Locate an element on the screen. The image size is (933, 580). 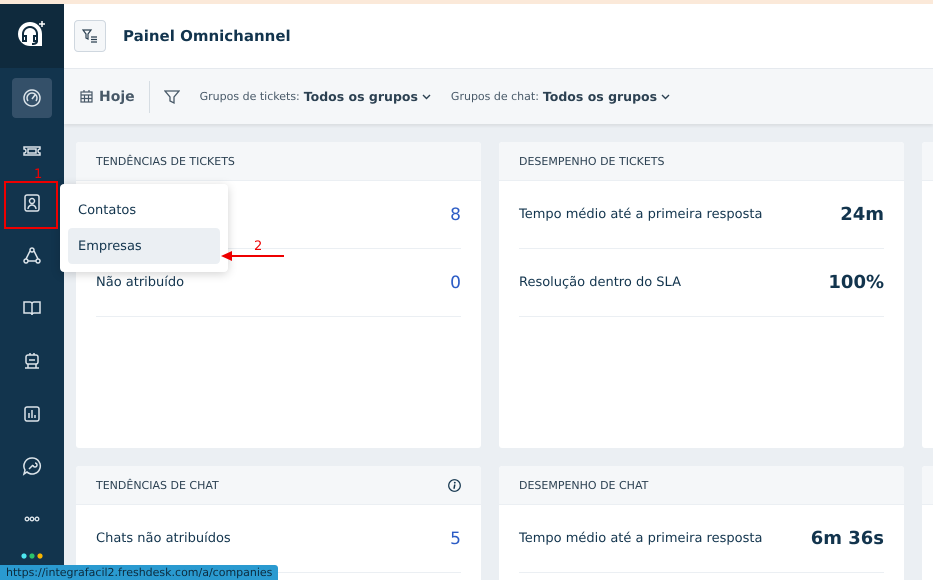
date-selector: Hoje is located at coordinates (107, 96).